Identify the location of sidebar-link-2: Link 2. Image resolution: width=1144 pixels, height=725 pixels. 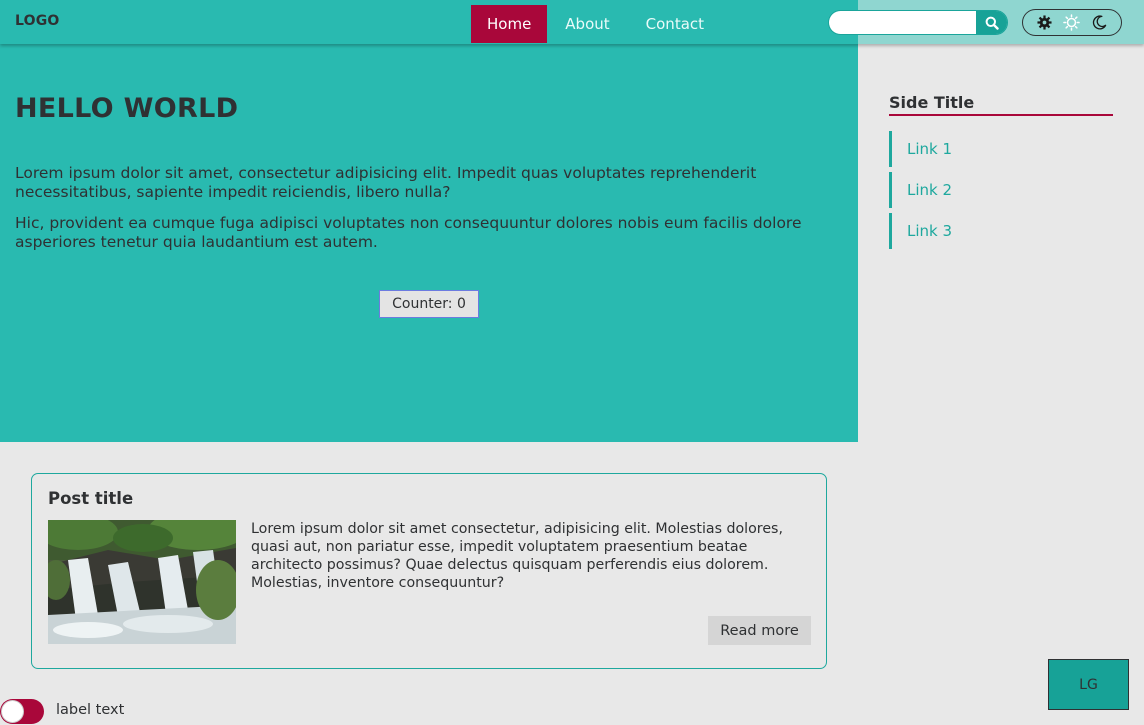
(920, 190).